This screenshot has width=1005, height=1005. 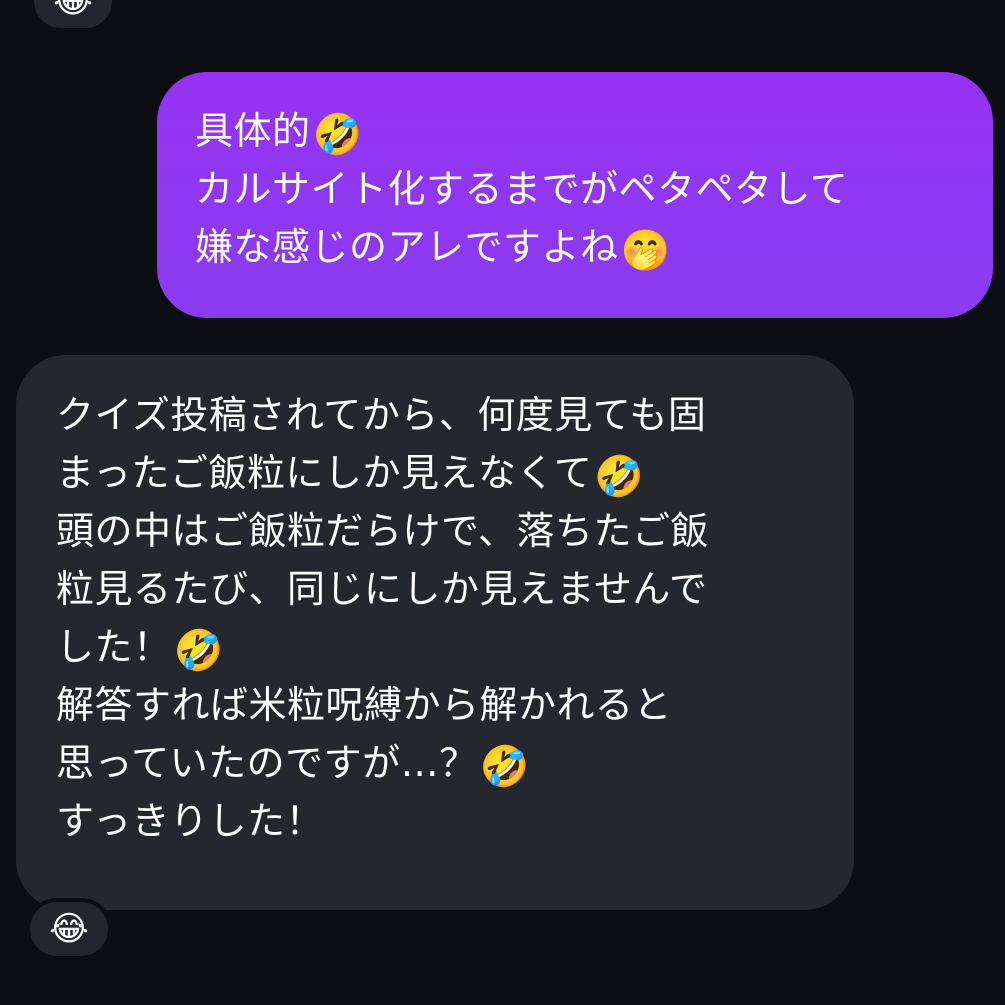 I want to click on message-text: 思っていたのですが…？, so click(x=267, y=763).